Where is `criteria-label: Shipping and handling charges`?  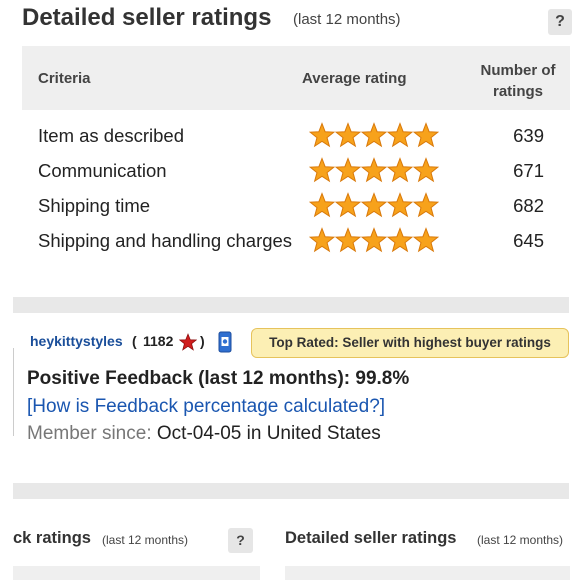
criteria-label: Shipping and handling charges is located at coordinates (165, 240).